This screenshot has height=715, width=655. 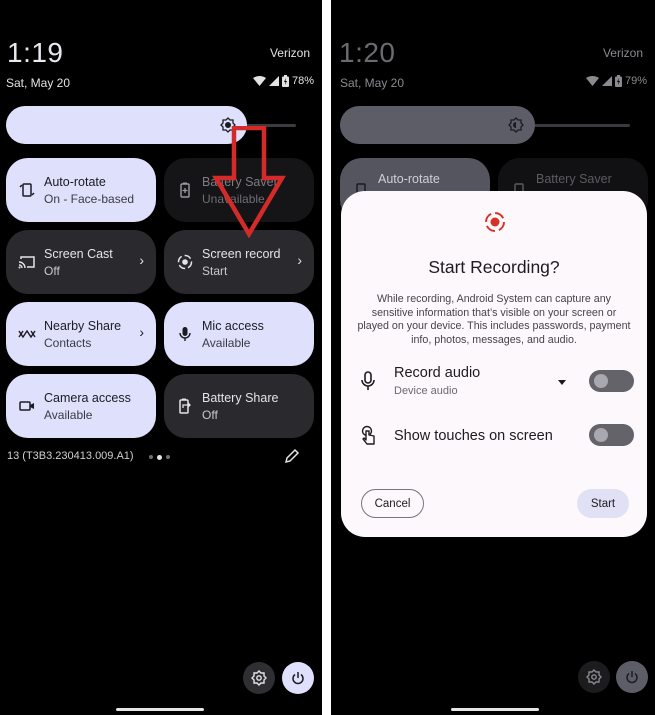 What do you see at coordinates (185, 190) in the screenshot?
I see `battery-icon` at bounding box center [185, 190].